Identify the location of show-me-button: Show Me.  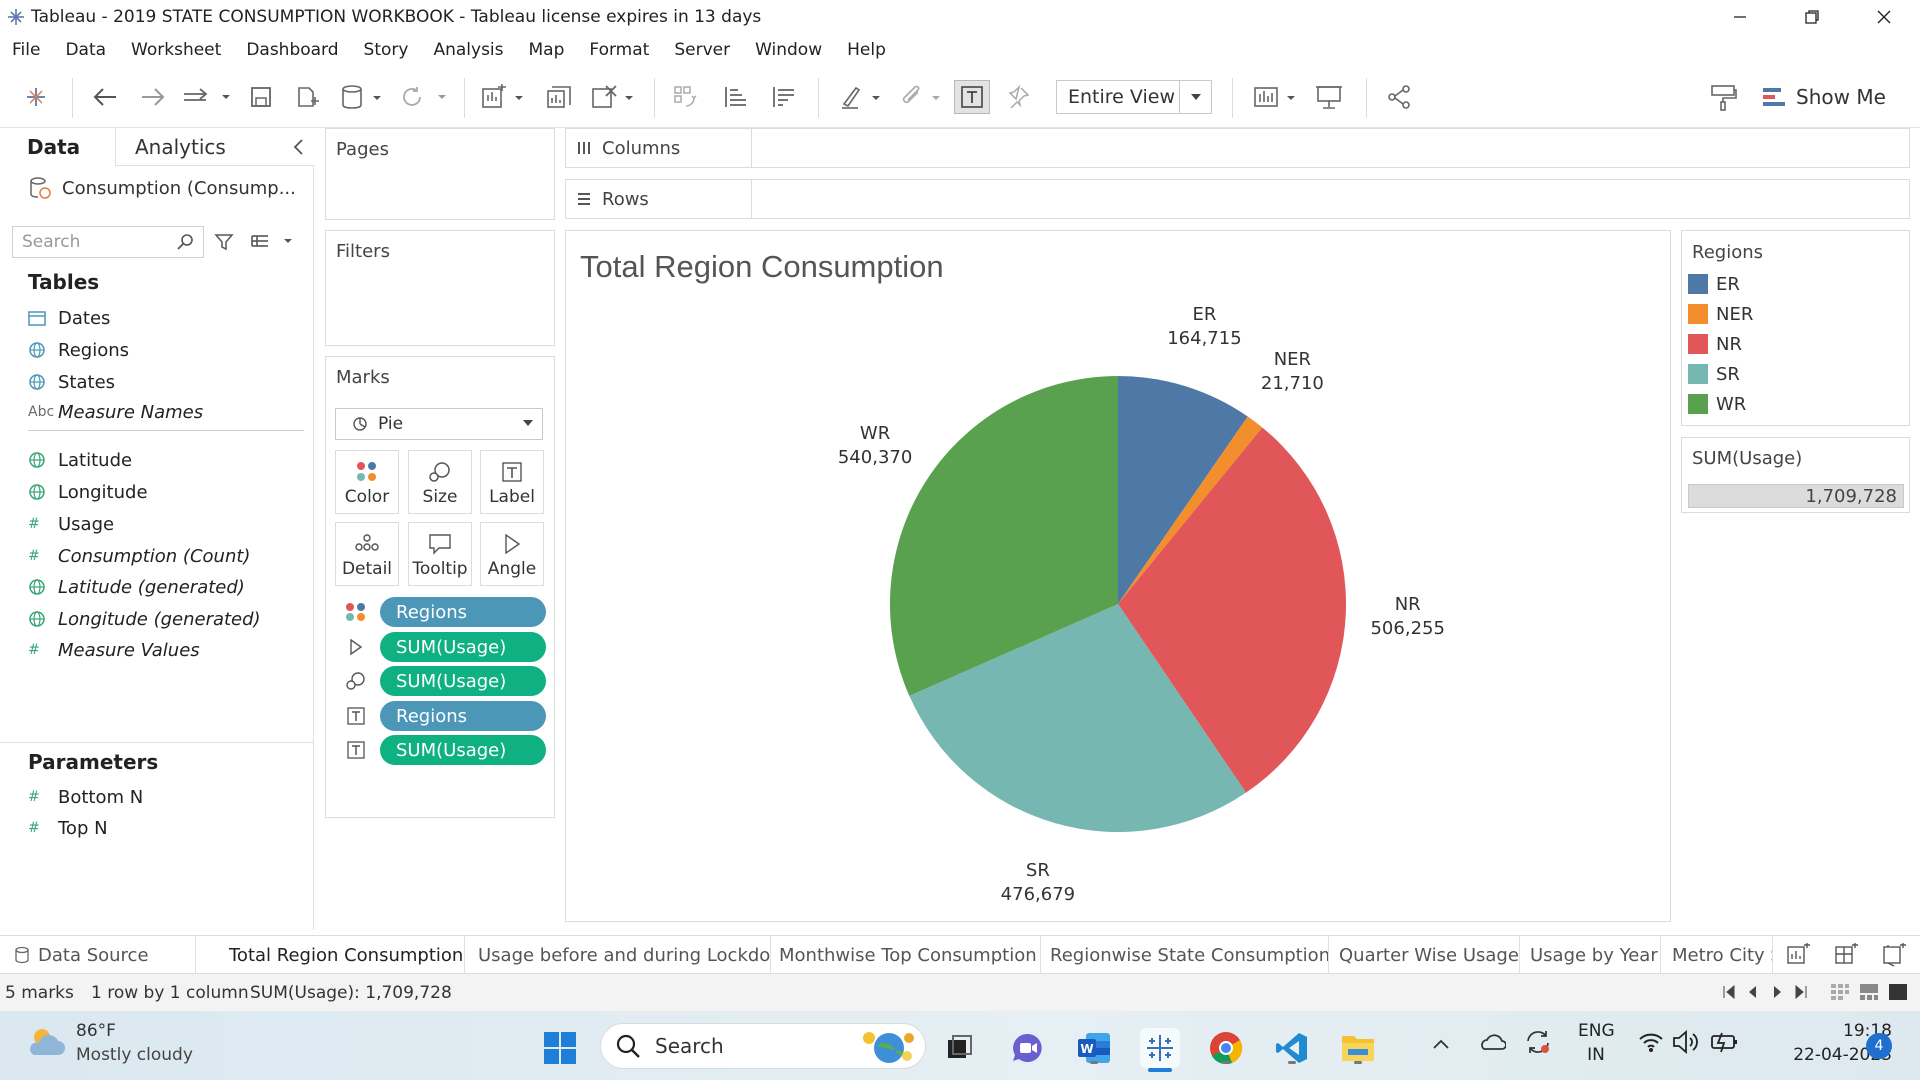
(1824, 97).